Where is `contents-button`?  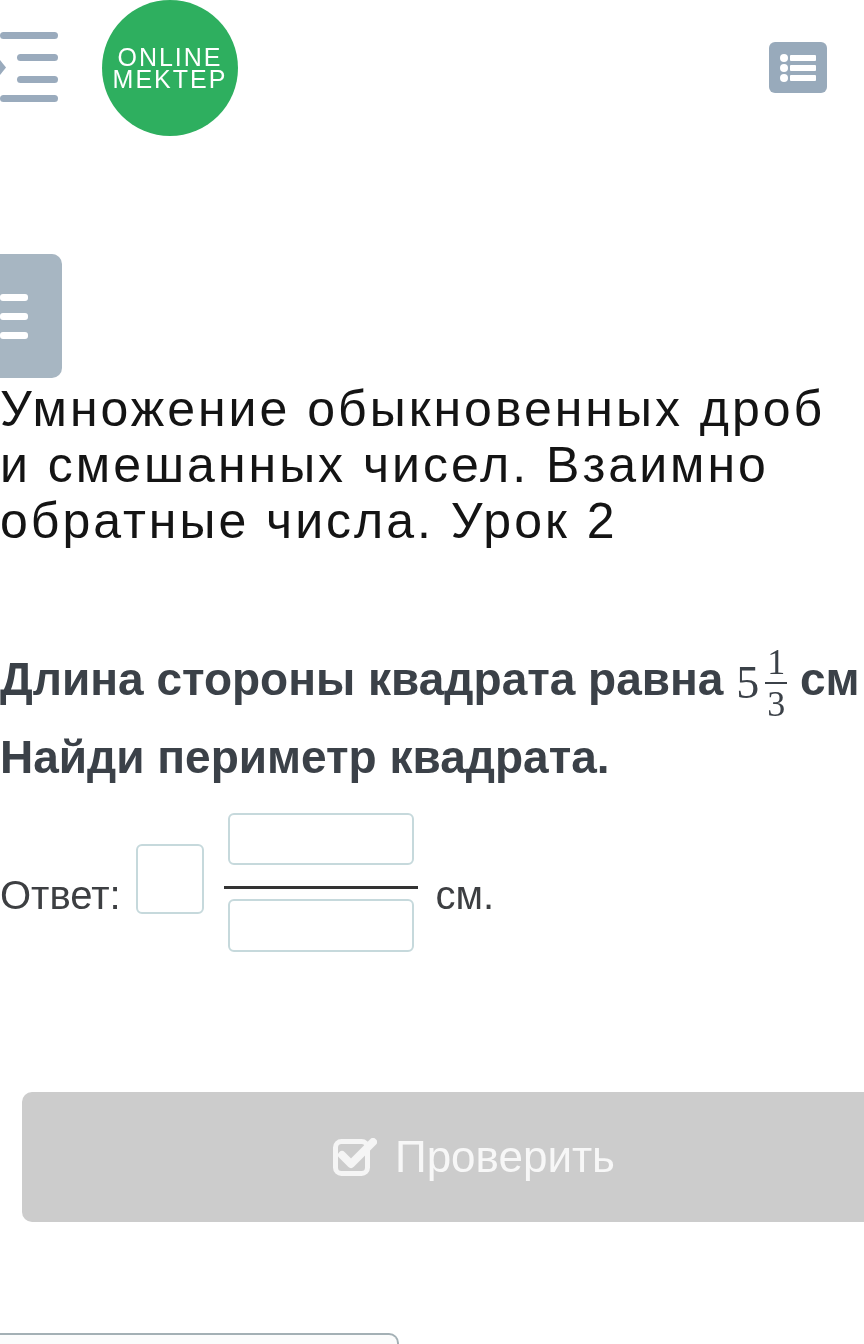
contents-button is located at coordinates (798, 67).